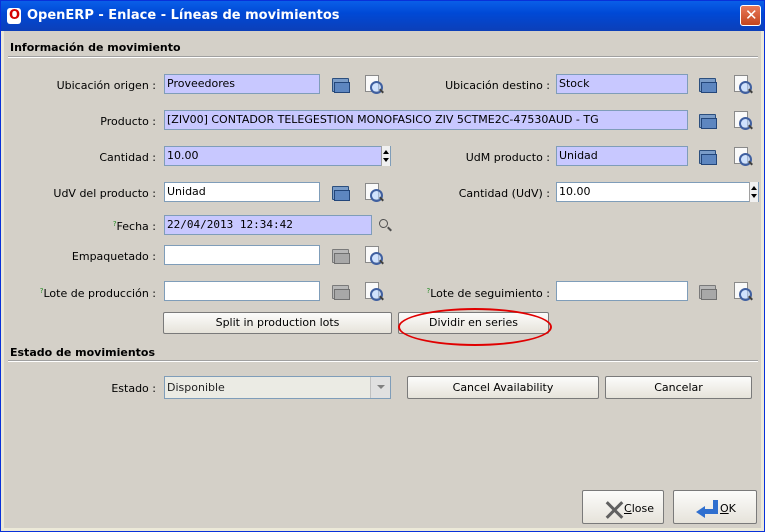  What do you see at coordinates (133, 388) in the screenshot?
I see `label-estado: Estado :` at bounding box center [133, 388].